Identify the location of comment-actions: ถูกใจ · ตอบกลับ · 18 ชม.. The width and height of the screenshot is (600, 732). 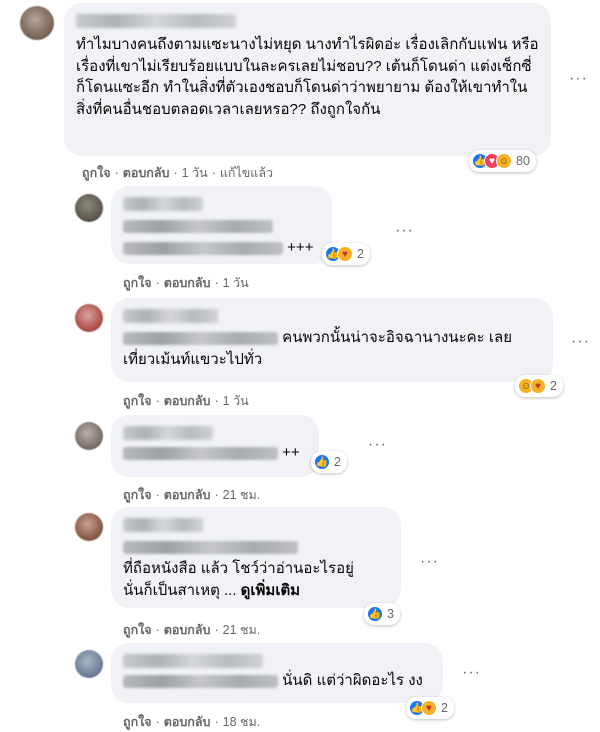
(192, 722).